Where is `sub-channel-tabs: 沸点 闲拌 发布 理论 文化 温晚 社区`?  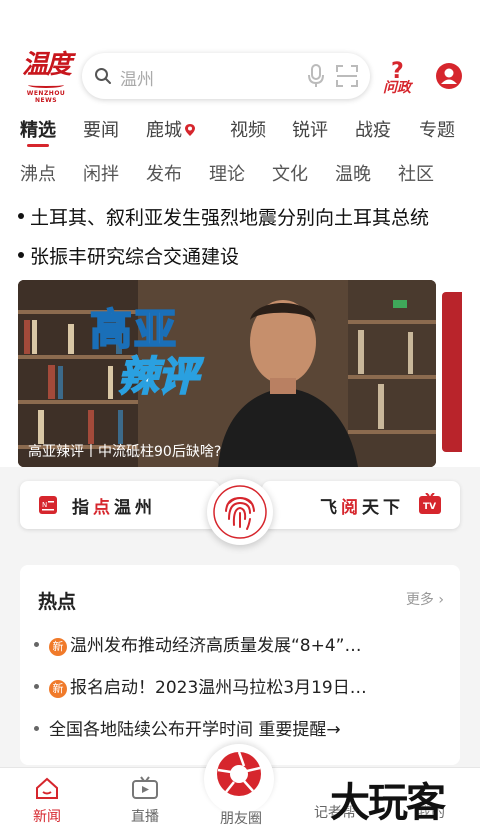 sub-channel-tabs: 沸点 闲拌 发布 理论 文化 温晚 社区 is located at coordinates (240, 173).